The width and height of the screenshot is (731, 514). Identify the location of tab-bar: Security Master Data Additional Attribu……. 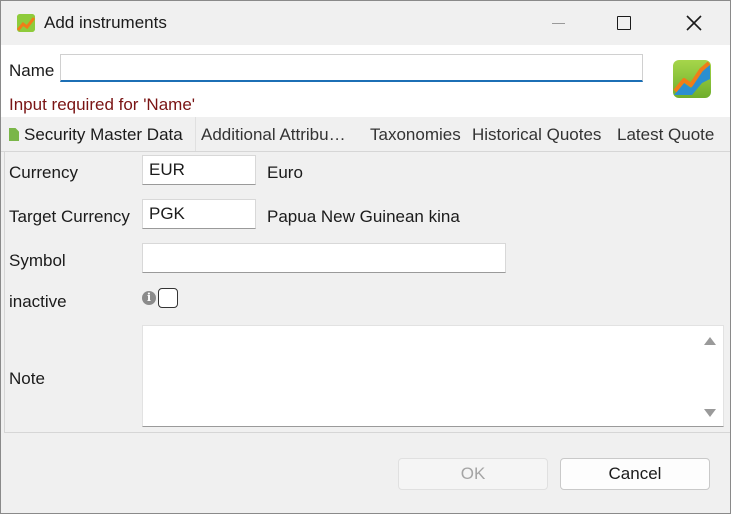
(365, 134).